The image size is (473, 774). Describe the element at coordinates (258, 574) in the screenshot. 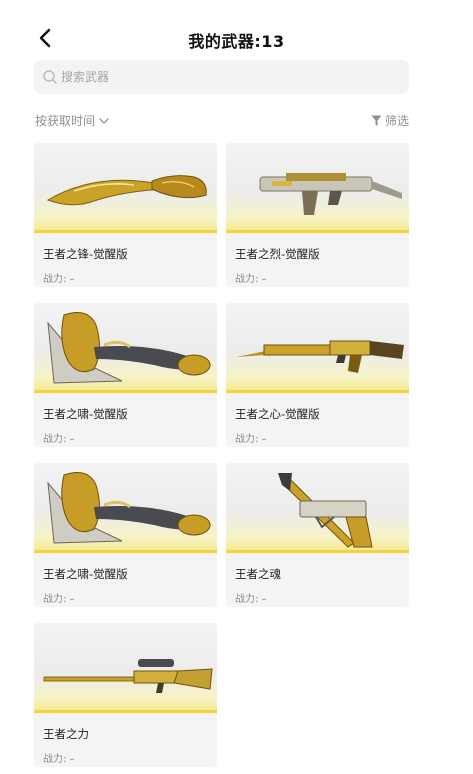

I see `weapon-name: 王者之魂` at that location.